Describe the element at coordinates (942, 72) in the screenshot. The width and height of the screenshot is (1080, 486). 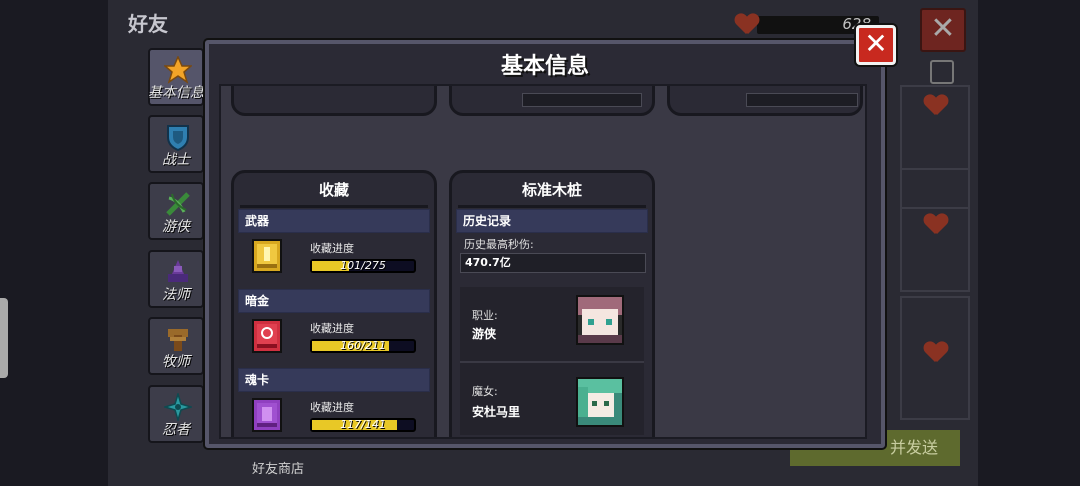
I see `background-checkbox` at that location.